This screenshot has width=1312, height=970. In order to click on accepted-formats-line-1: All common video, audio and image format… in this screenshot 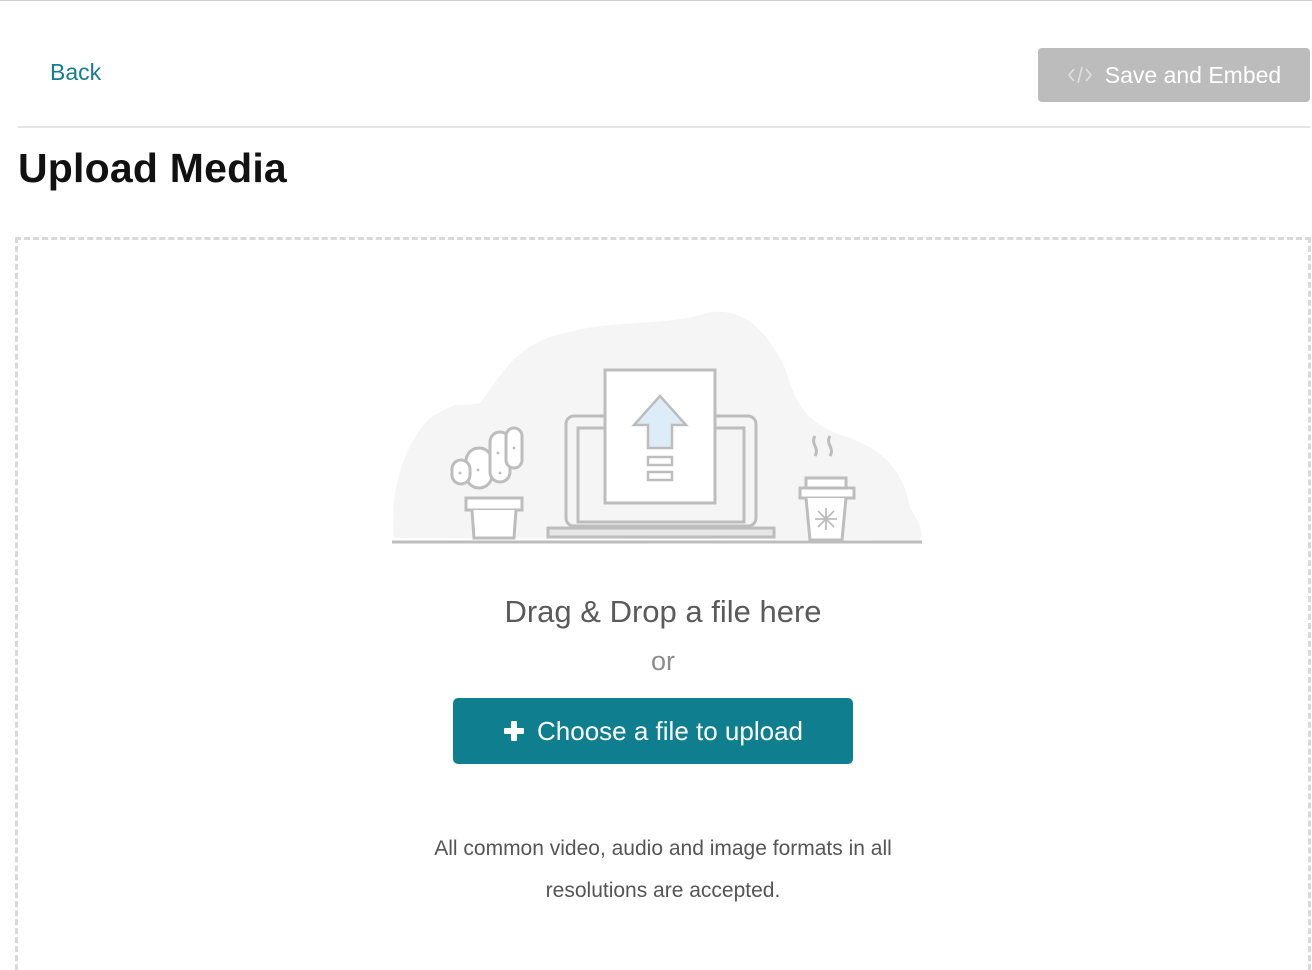, I will do `click(663, 848)`.